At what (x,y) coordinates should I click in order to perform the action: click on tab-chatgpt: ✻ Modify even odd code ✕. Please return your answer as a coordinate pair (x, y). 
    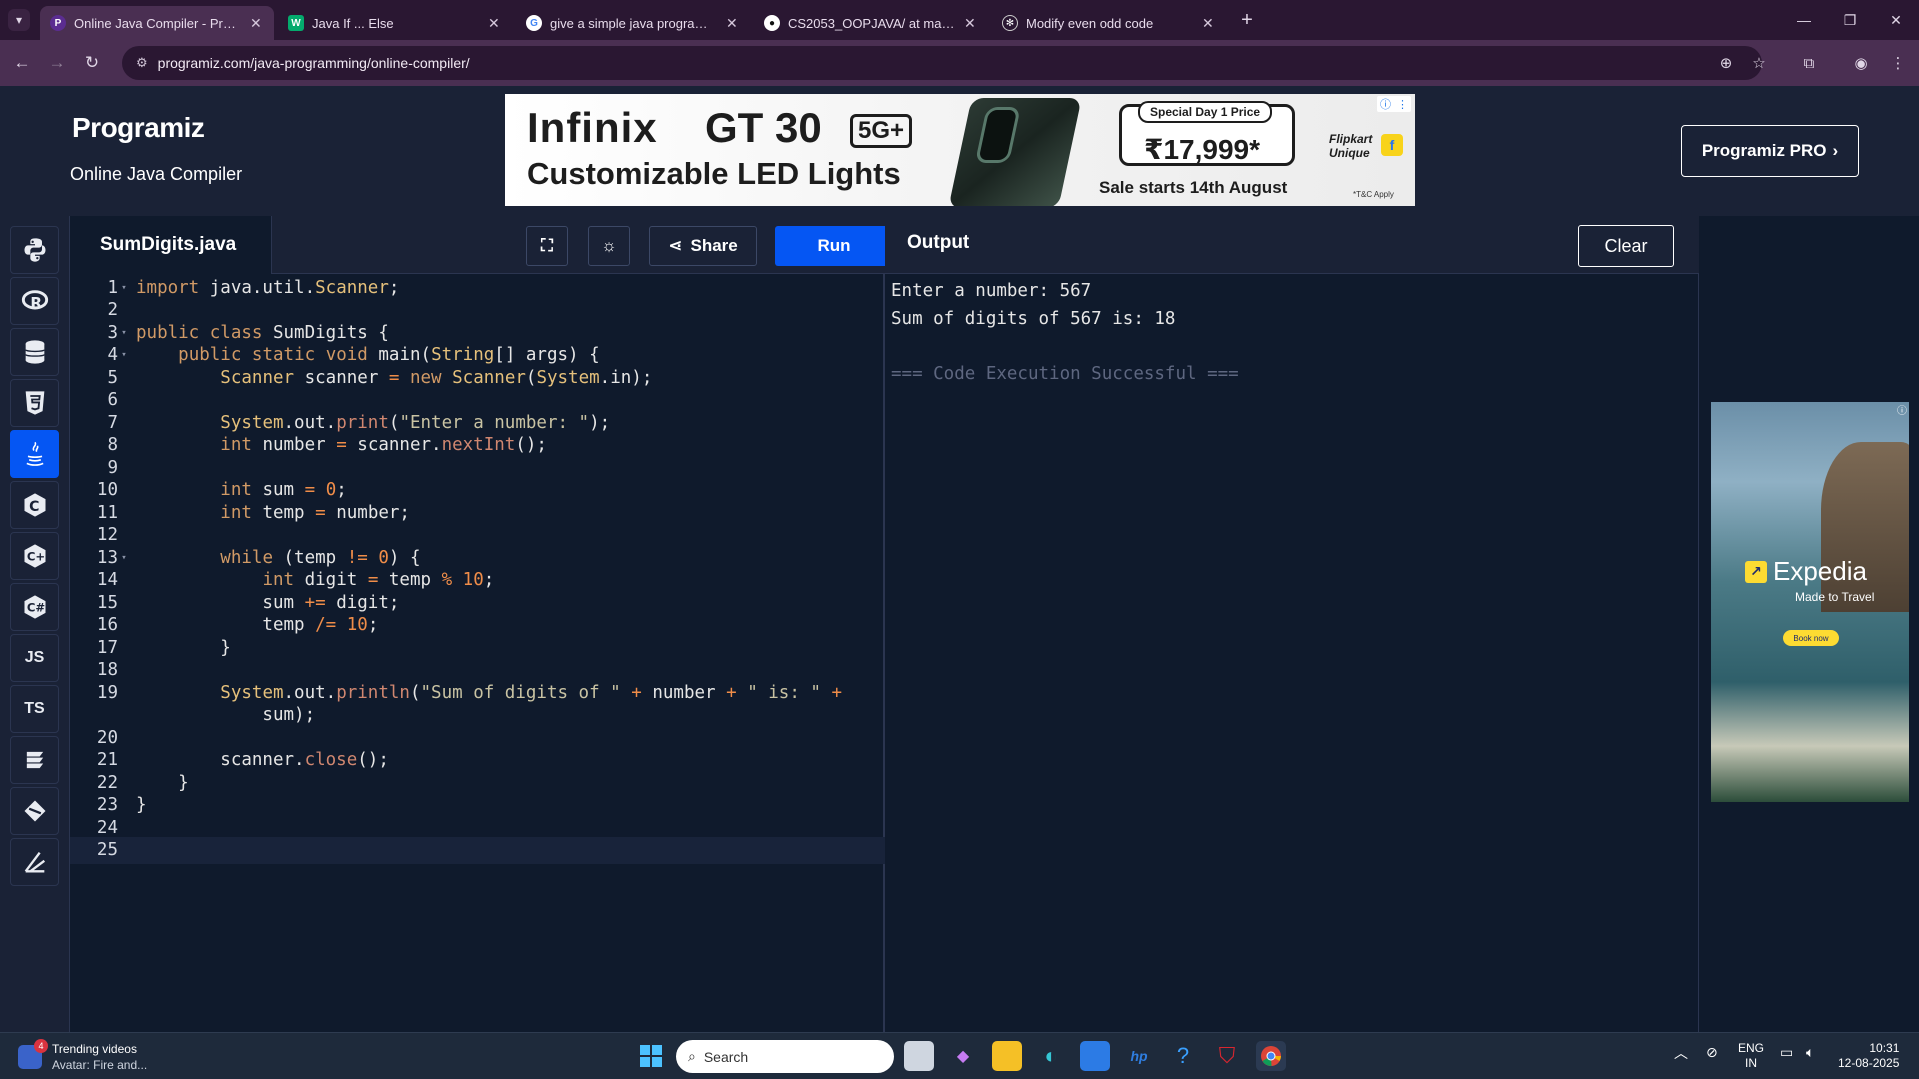
    Looking at the image, I should click on (1109, 23).